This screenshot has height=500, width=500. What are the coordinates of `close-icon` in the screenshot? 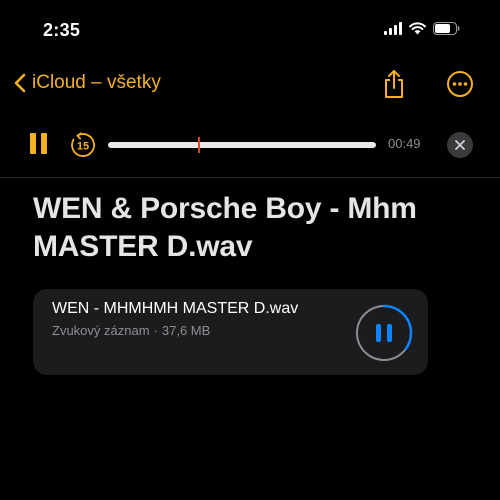 It's located at (460, 145).